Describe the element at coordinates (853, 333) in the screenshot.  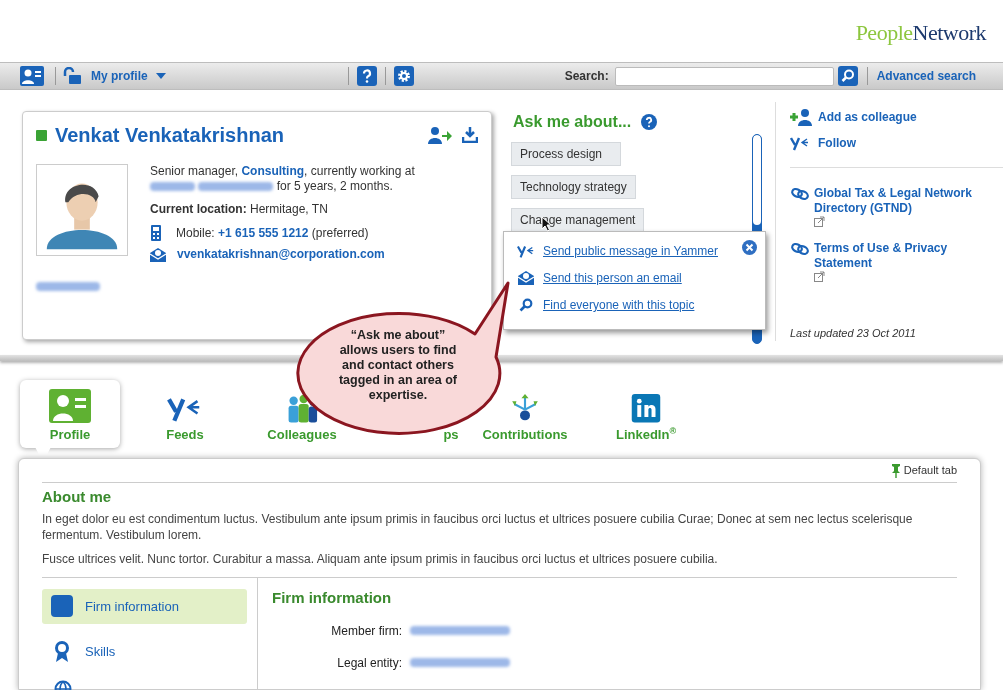
I see `last-updated: Last updated 23 Oct 2011` at that location.